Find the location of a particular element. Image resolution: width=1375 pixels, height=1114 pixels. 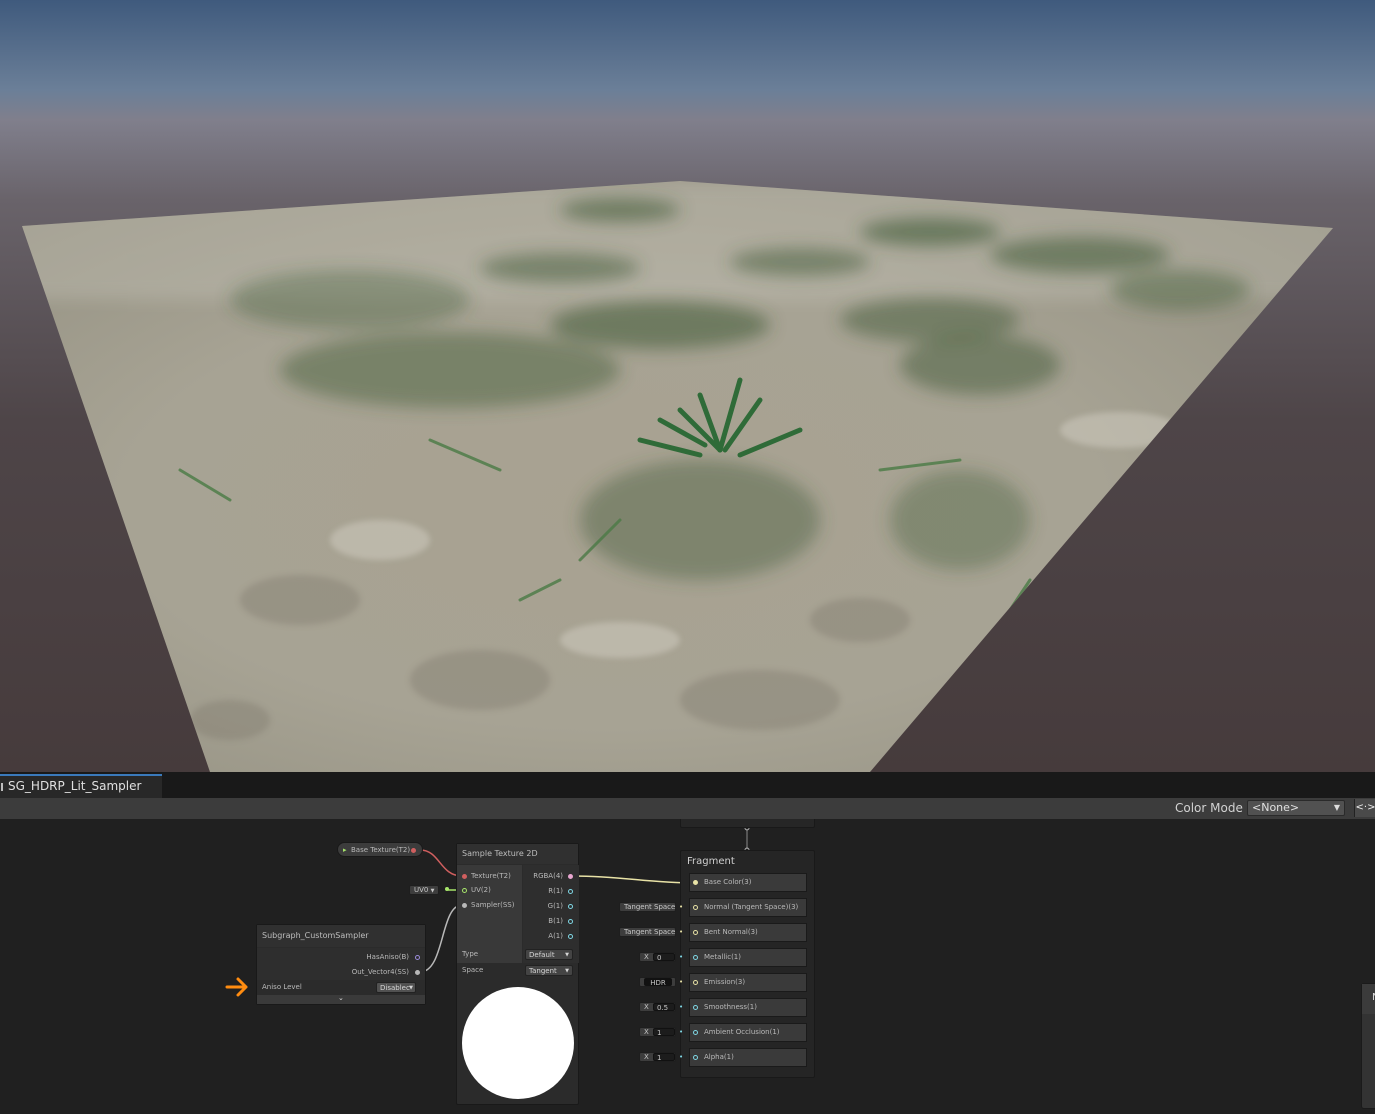

a-output-port is located at coordinates (570, 936).